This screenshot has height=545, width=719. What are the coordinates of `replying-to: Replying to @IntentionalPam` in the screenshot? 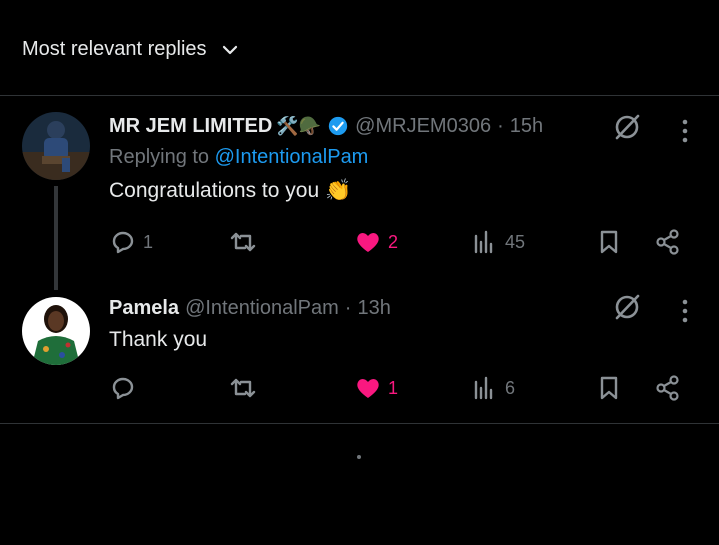 It's located at (414, 157).